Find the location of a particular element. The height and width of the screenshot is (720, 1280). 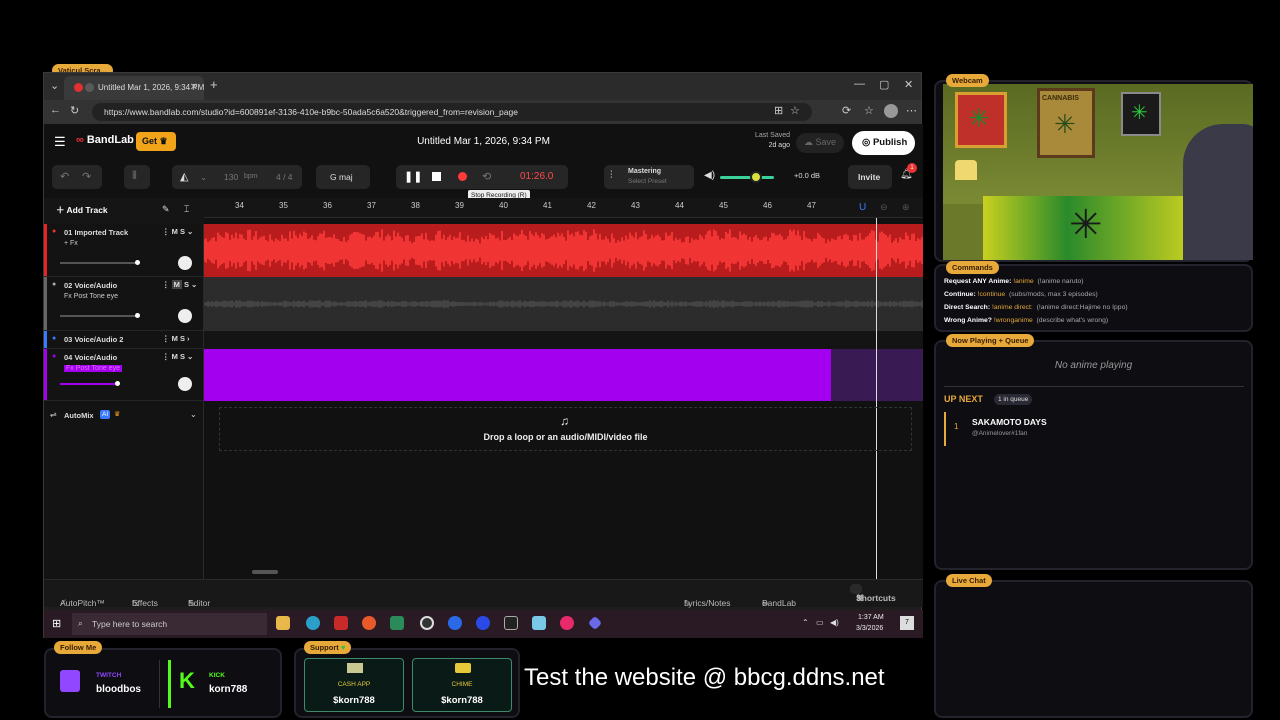

minimize-icon: — is located at coordinates (859, 84).